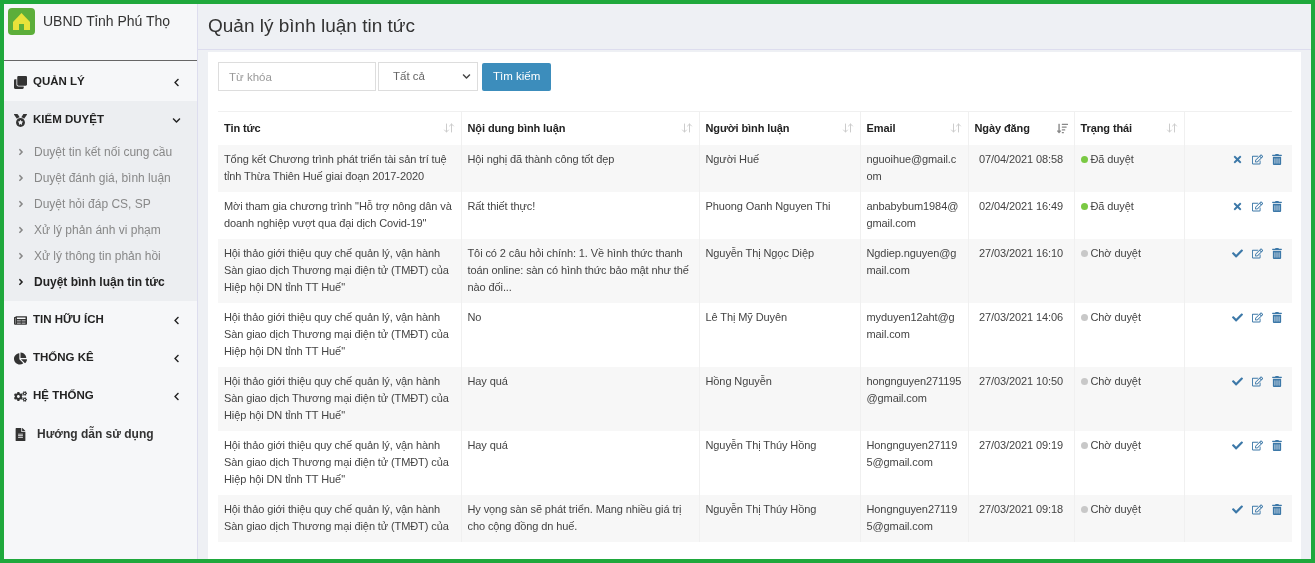  Describe the element at coordinates (20, 358) in the screenshot. I see `pie-chart-icon` at that location.